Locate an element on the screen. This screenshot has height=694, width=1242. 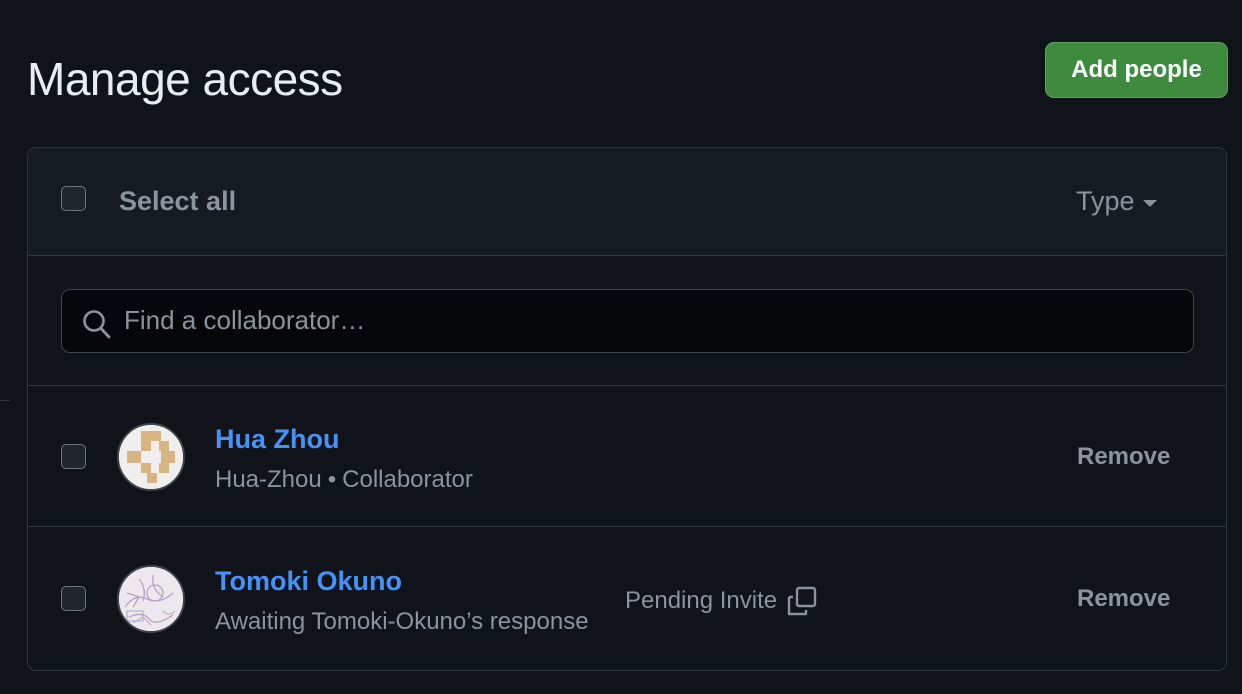
search-box is located at coordinates (627, 321).